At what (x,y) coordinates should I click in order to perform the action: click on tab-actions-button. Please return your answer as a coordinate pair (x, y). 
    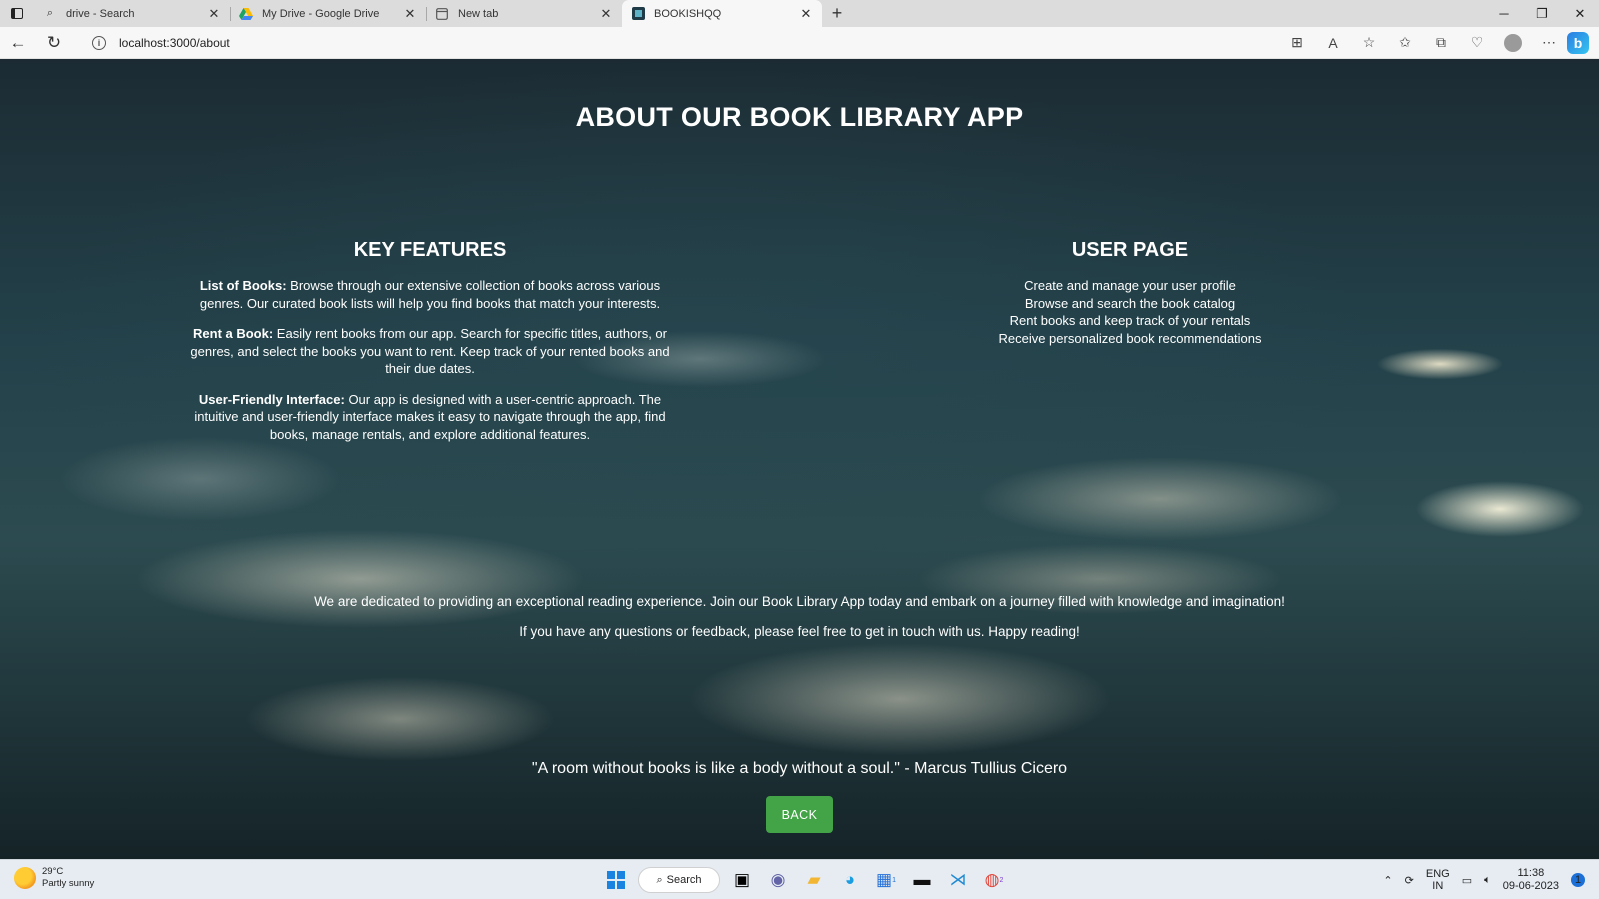
    Looking at the image, I should click on (17, 13).